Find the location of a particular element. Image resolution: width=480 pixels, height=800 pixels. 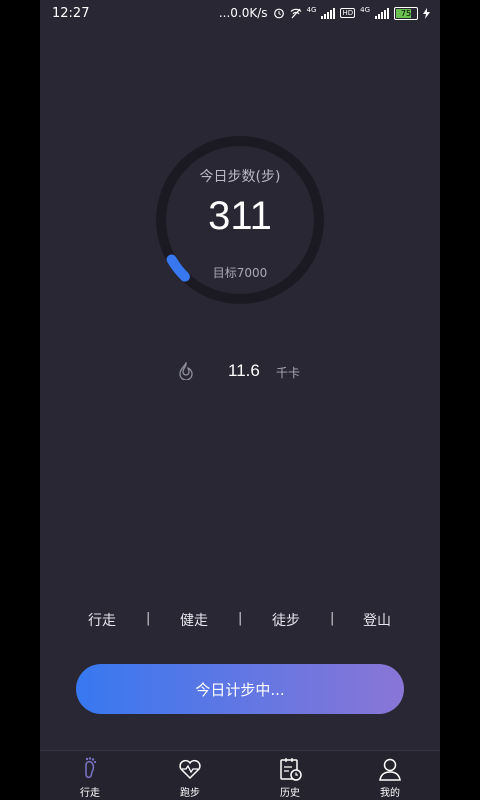

hd-badge: HD is located at coordinates (348, 13).